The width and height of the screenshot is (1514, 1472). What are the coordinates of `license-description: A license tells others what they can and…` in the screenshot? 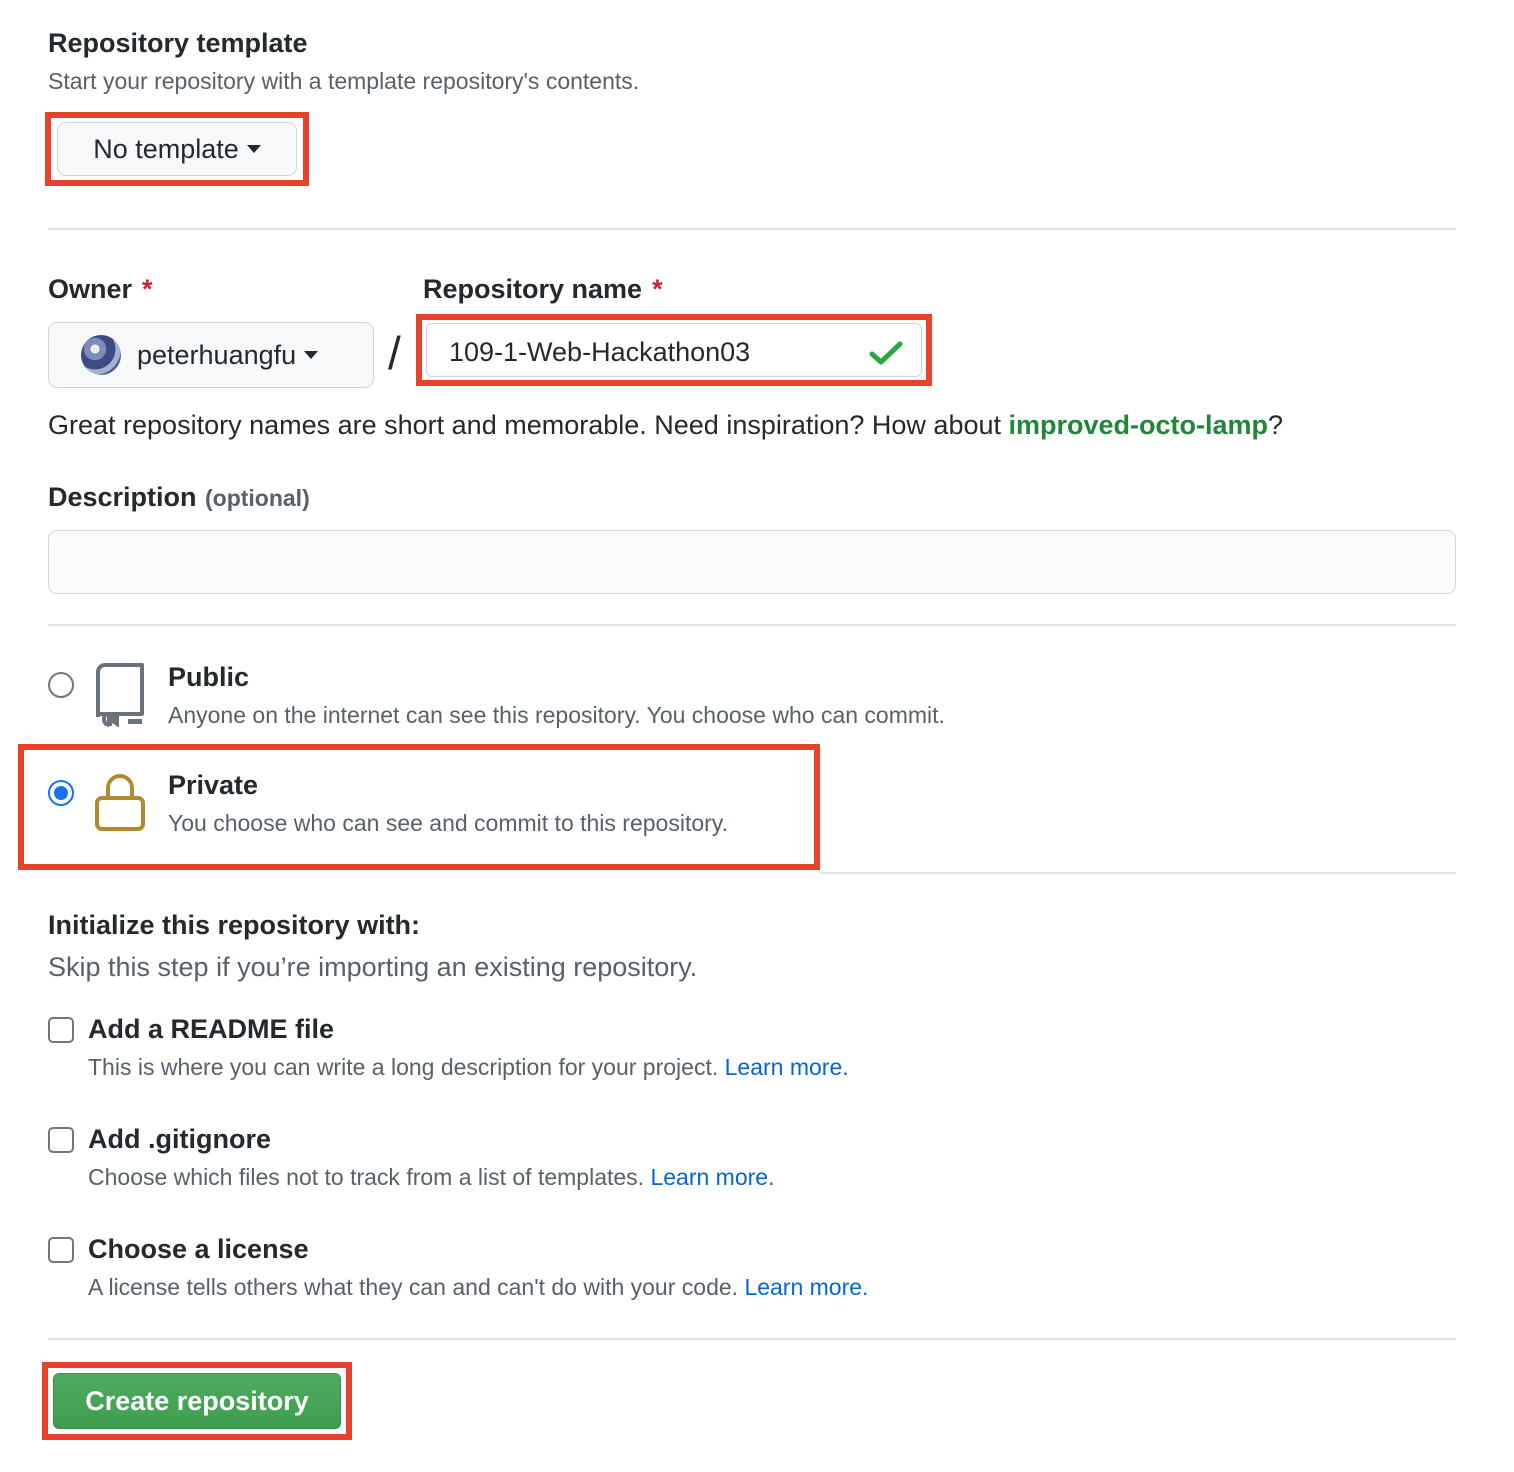 It's located at (478, 1287).